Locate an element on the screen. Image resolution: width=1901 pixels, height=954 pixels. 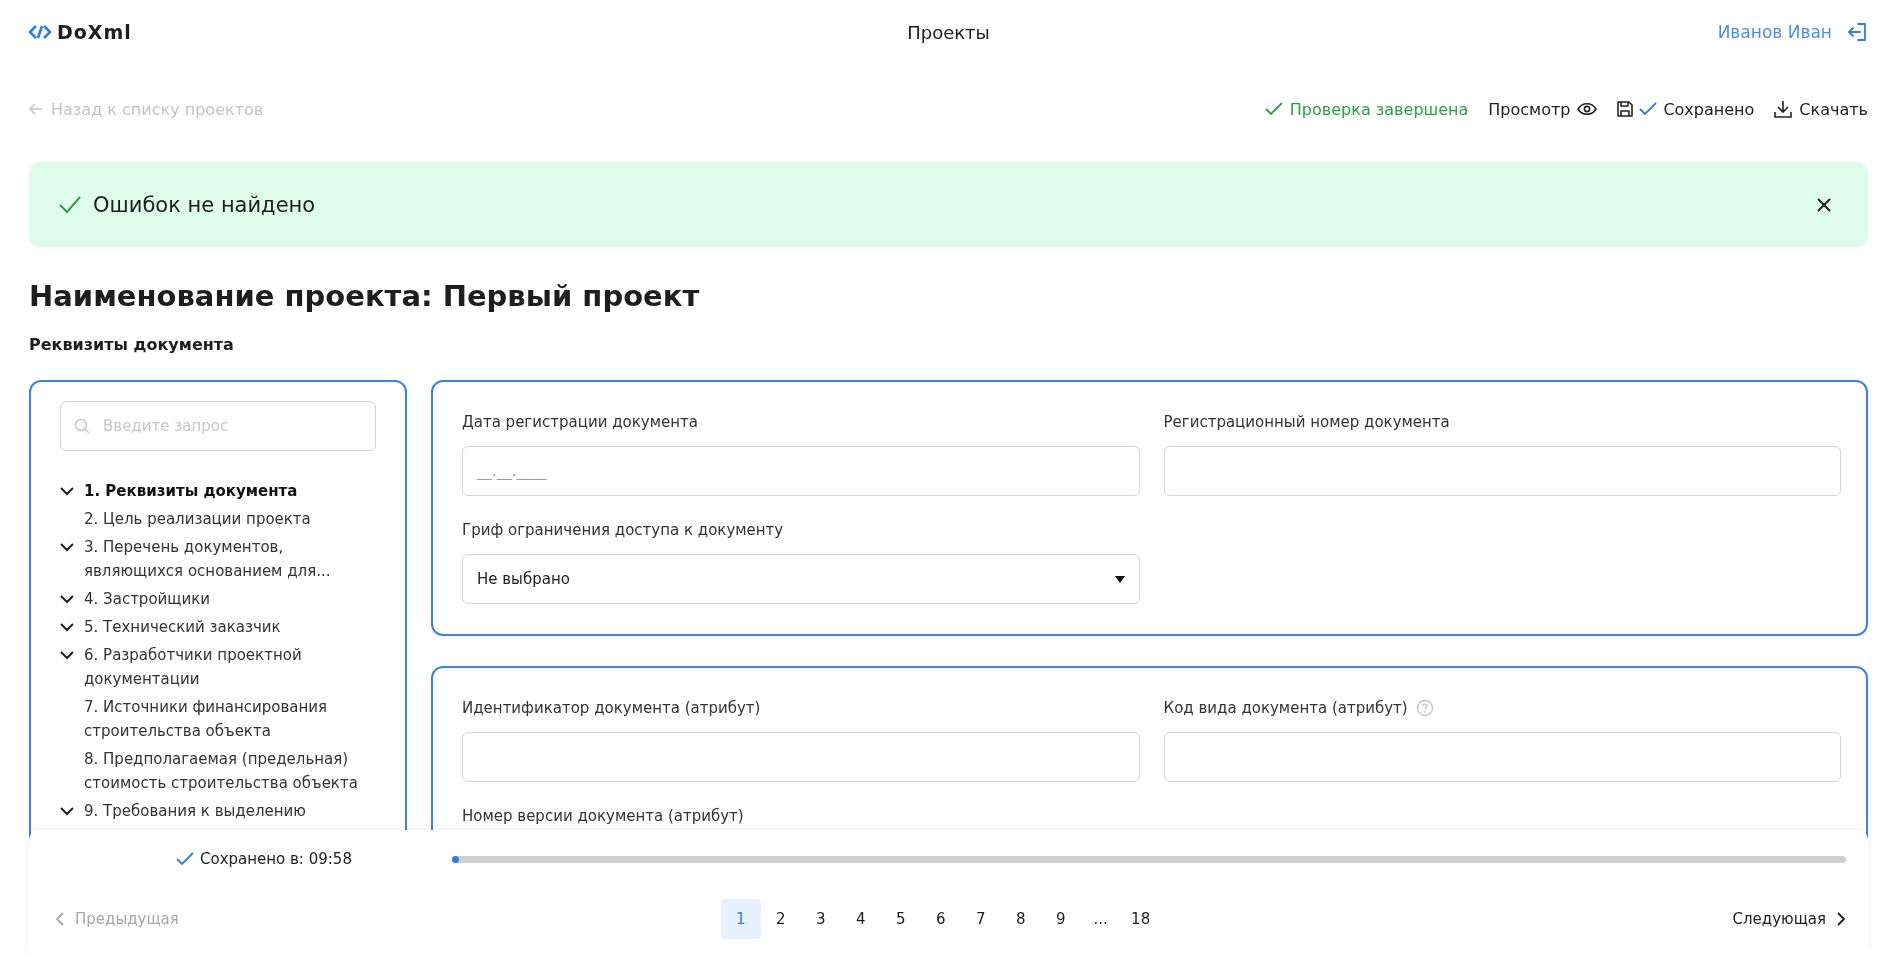
field-label: Номер версии документа (атрибут) is located at coordinates (603, 816).